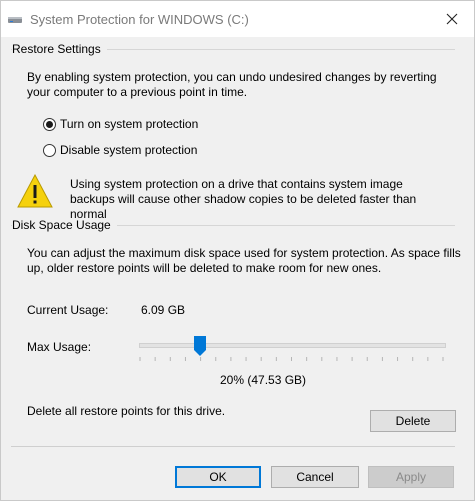 Image resolution: width=475 pixels, height=501 pixels. I want to click on delete-button: Delete, so click(413, 421).